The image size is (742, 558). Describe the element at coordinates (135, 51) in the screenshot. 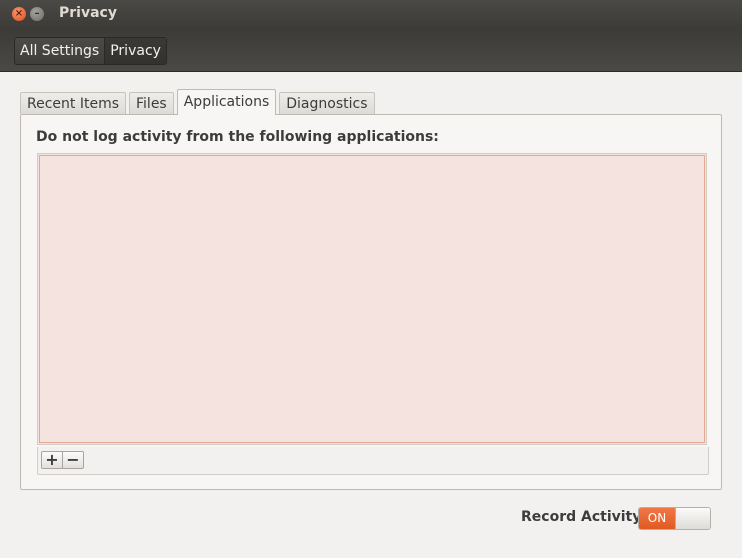

I see `breadcrumb-privacy: Privacy` at that location.